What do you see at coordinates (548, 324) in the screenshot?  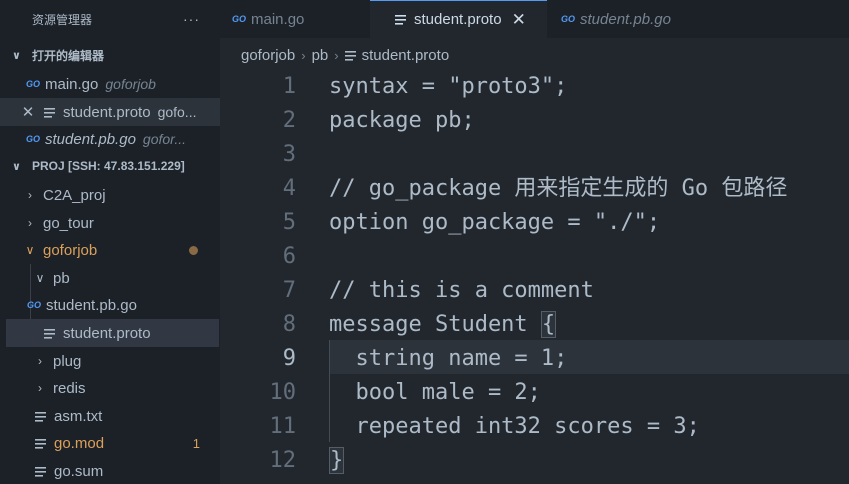 I see `matching-brace: {` at bounding box center [548, 324].